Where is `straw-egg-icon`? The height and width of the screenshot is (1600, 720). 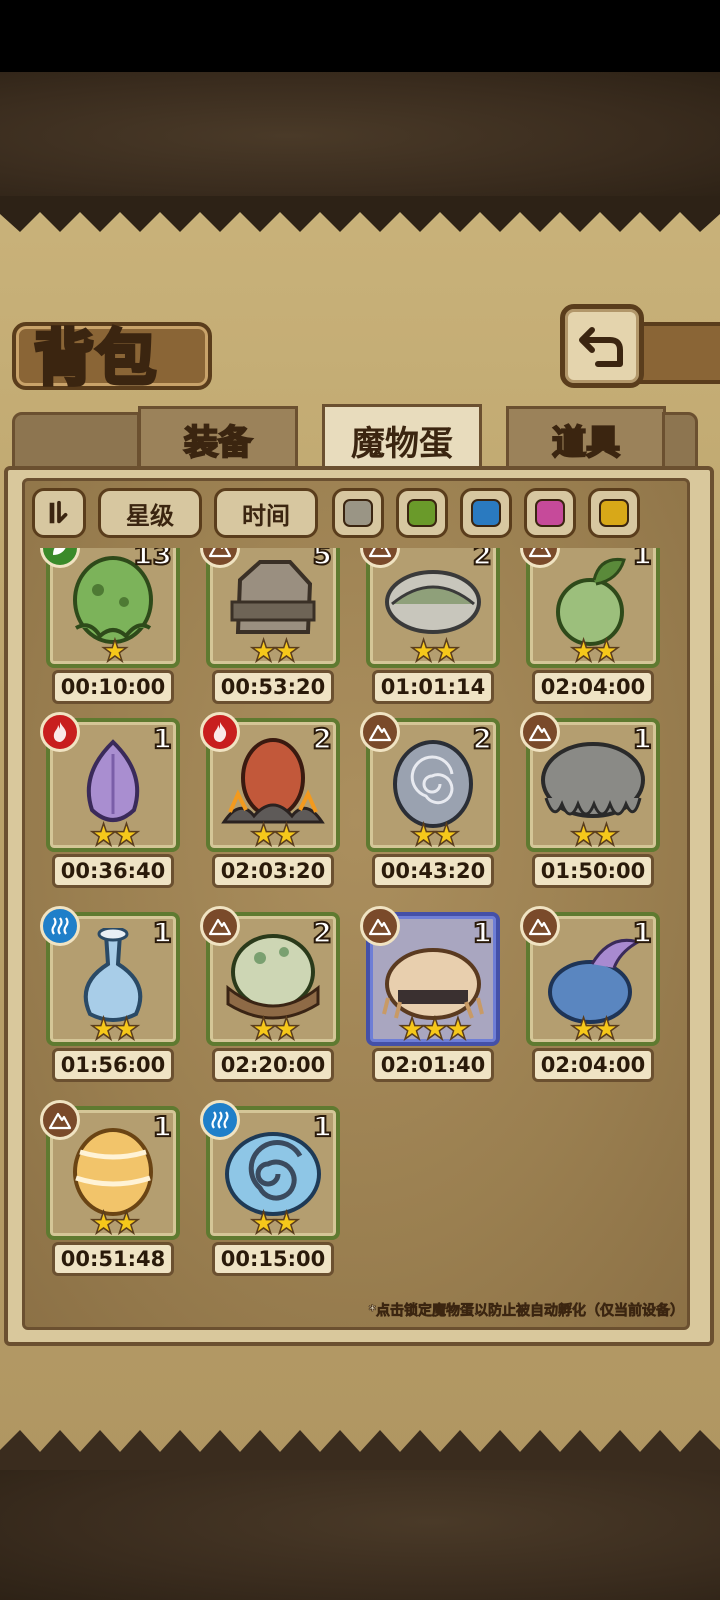 straw-egg-icon is located at coordinates (433, 984).